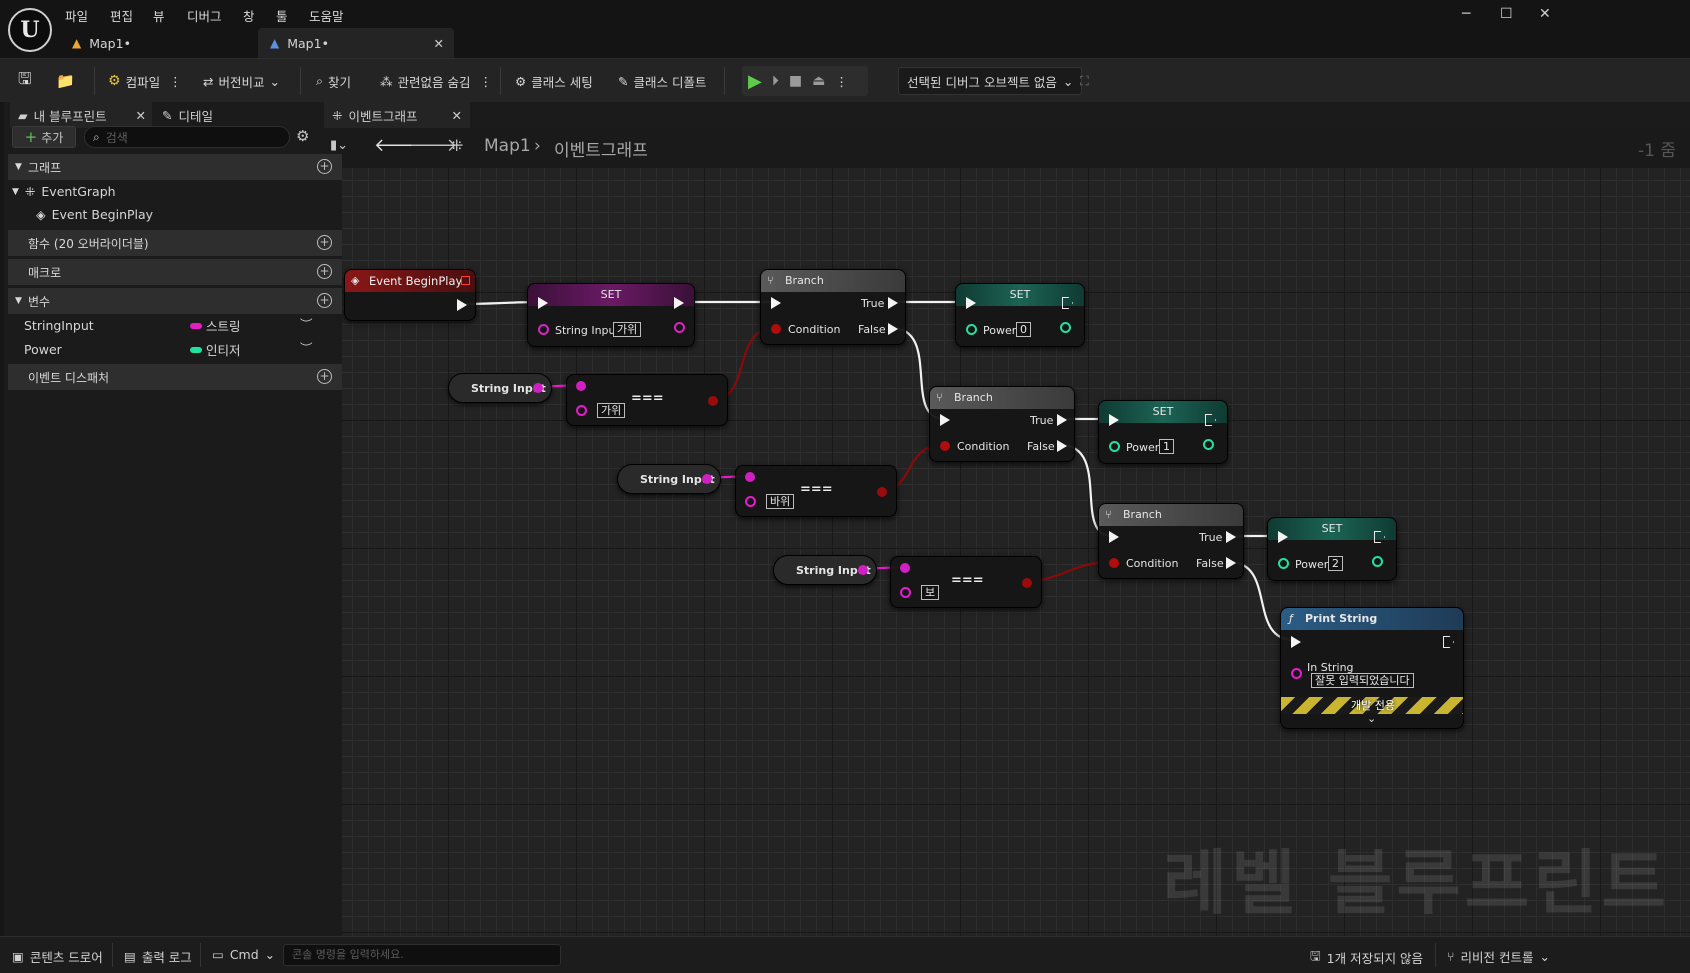 Image resolution: width=1690 pixels, height=973 pixels. Describe the element at coordinates (25, 80) in the screenshot. I see `save-icon: 🖫` at that location.